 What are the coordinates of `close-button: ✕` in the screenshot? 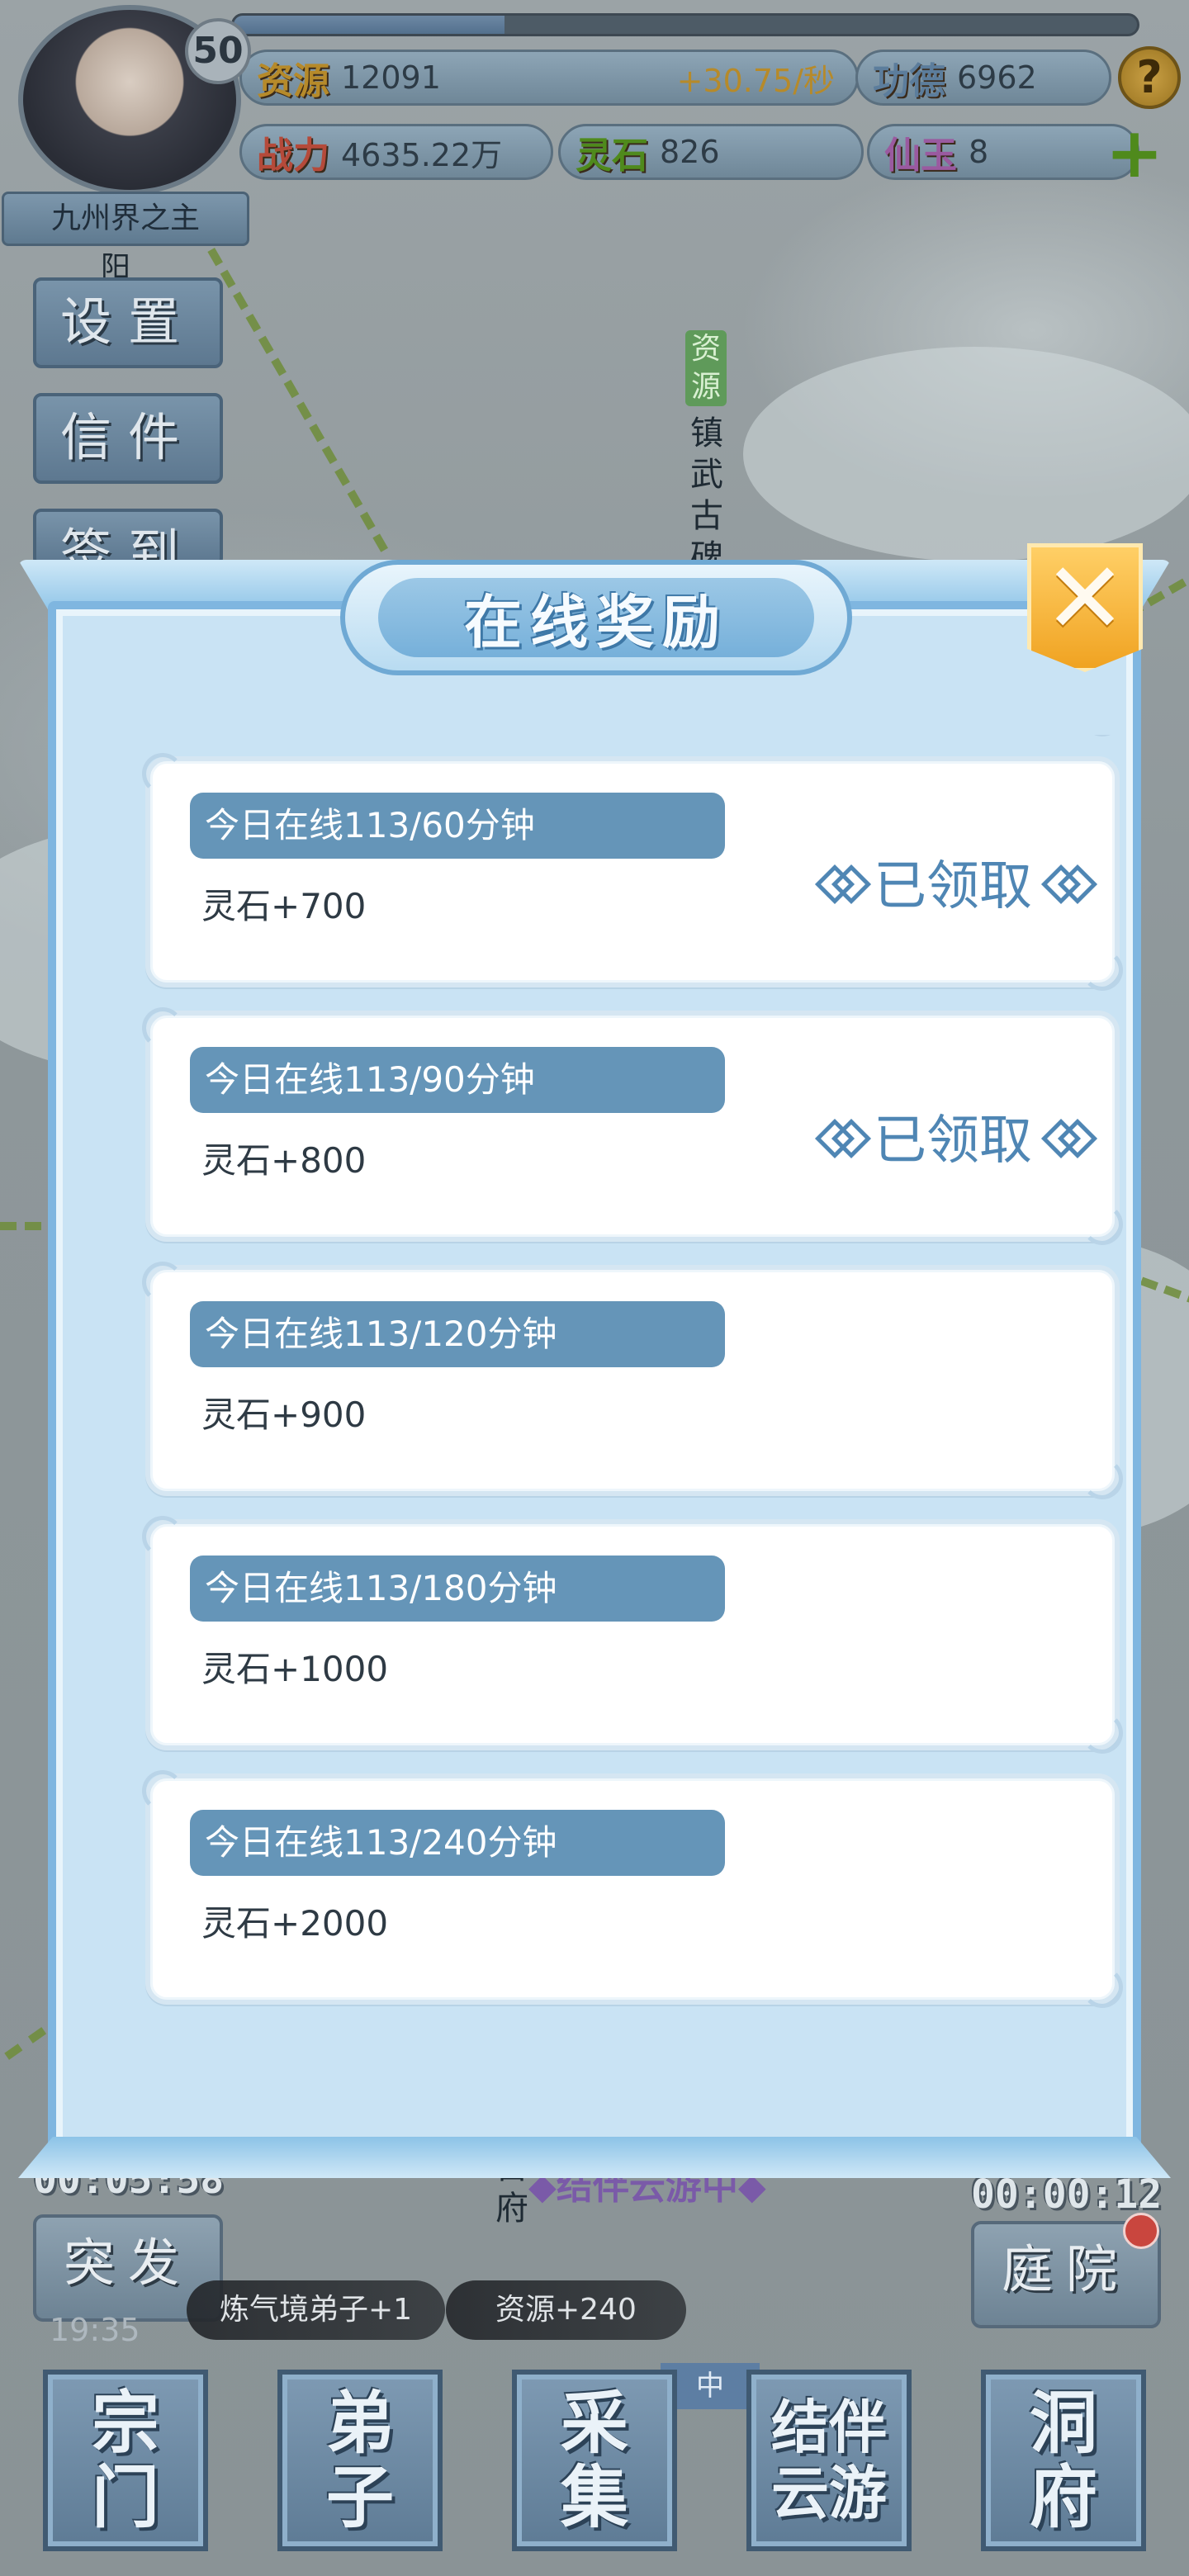 It's located at (1085, 607).